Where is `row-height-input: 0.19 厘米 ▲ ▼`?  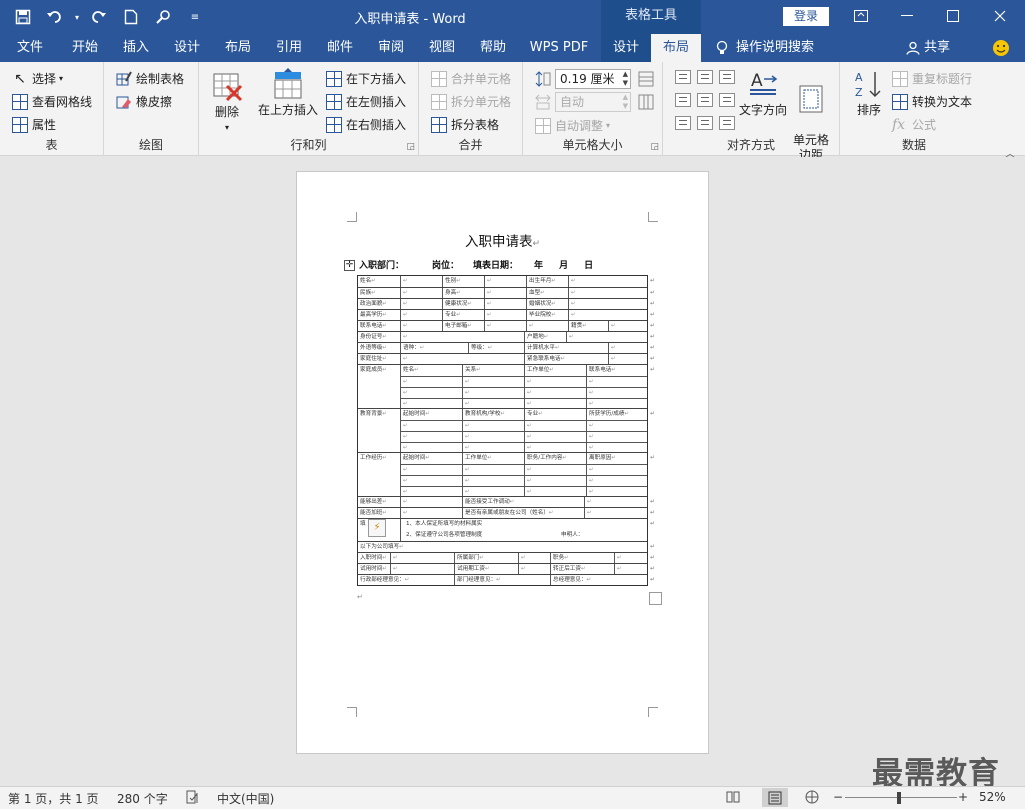 row-height-input: 0.19 厘米 ▲ ▼ is located at coordinates (593, 79).